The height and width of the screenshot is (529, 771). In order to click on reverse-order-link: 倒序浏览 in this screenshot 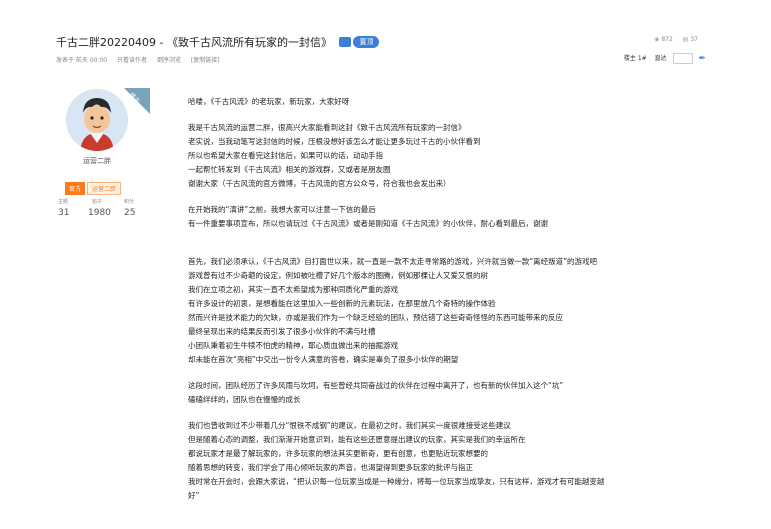, I will do `click(169, 60)`.